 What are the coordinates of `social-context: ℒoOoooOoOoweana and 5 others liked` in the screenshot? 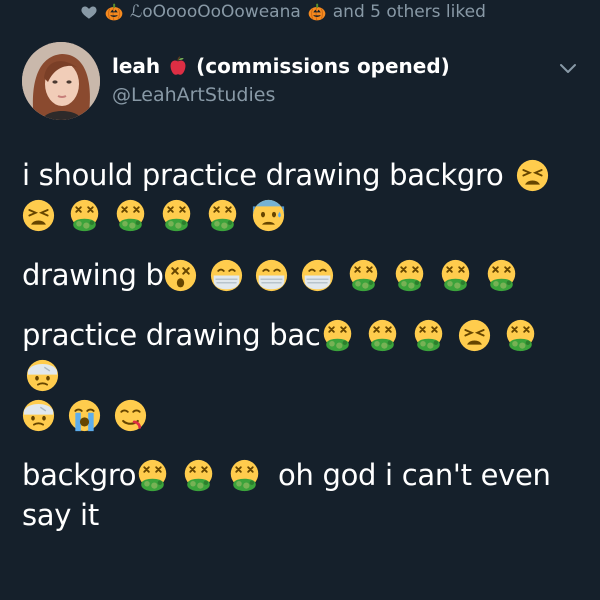 It's located at (283, 12).